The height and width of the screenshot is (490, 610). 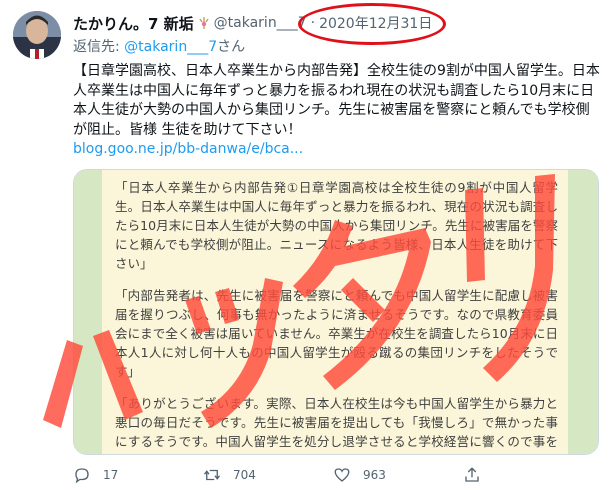 I want to click on retweet-icon, so click(x=212, y=475).